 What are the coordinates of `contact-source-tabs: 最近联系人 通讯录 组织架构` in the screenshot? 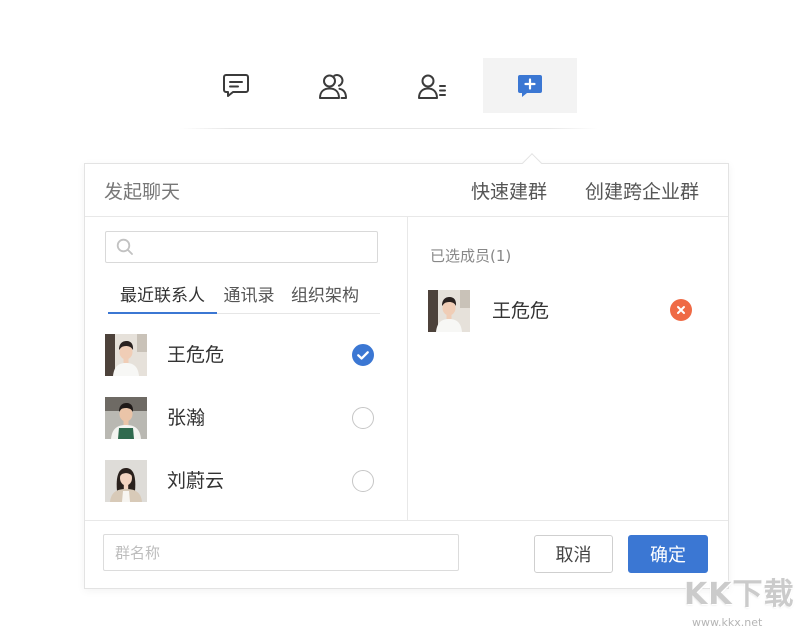 It's located at (244, 292).